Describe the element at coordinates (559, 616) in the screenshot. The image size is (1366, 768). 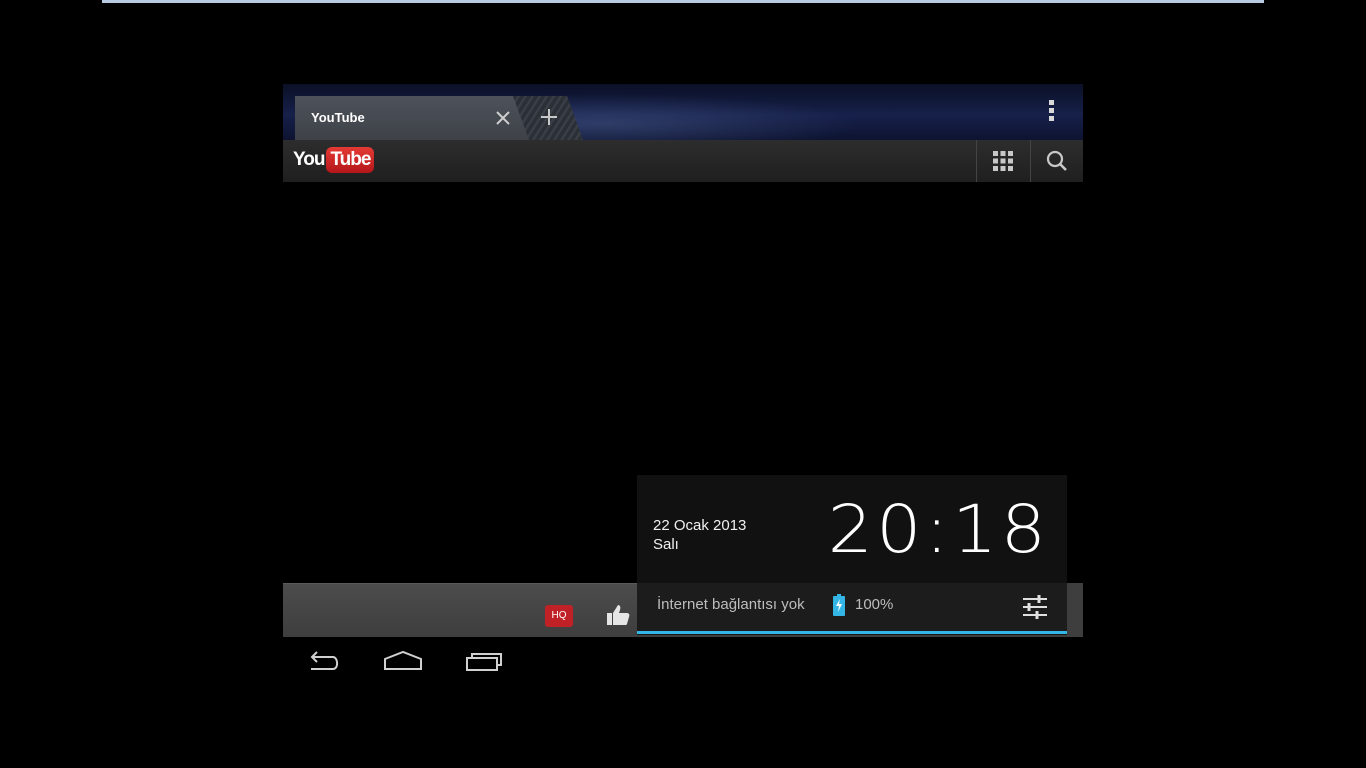
I see `hq-toggle-button: HQ` at that location.